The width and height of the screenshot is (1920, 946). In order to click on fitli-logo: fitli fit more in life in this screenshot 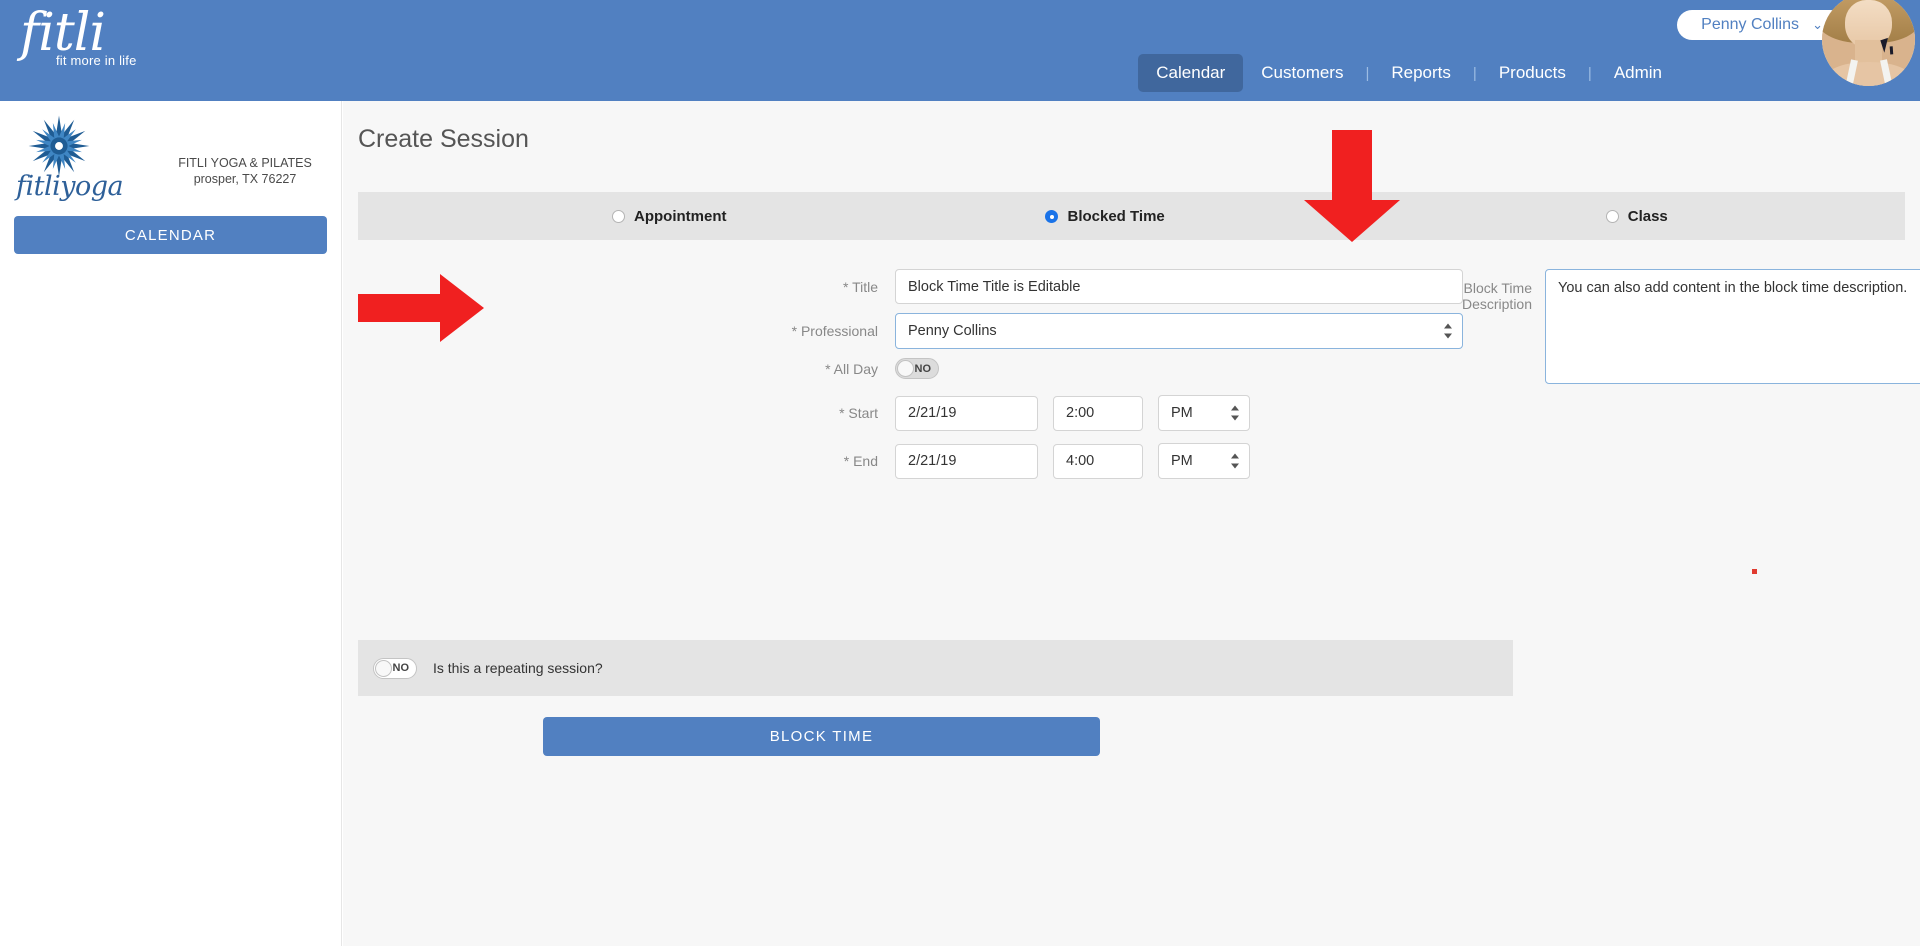, I will do `click(90, 45)`.